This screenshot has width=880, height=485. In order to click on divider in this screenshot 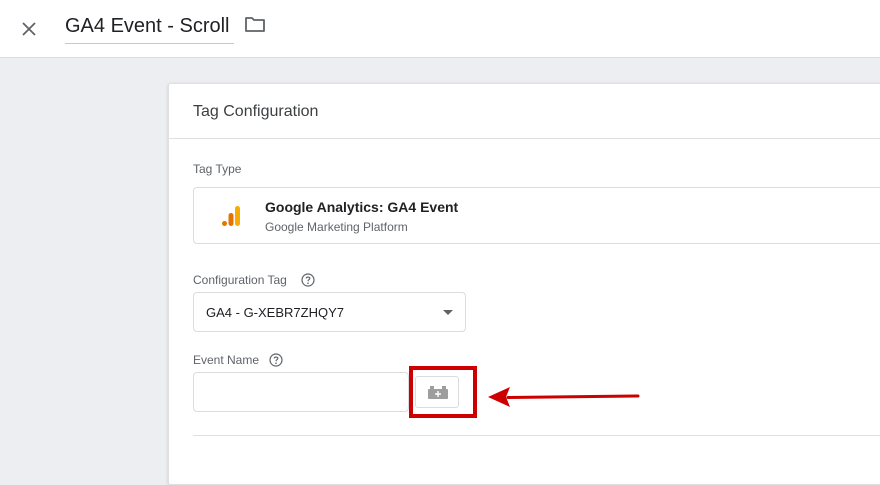, I will do `click(536, 435)`.